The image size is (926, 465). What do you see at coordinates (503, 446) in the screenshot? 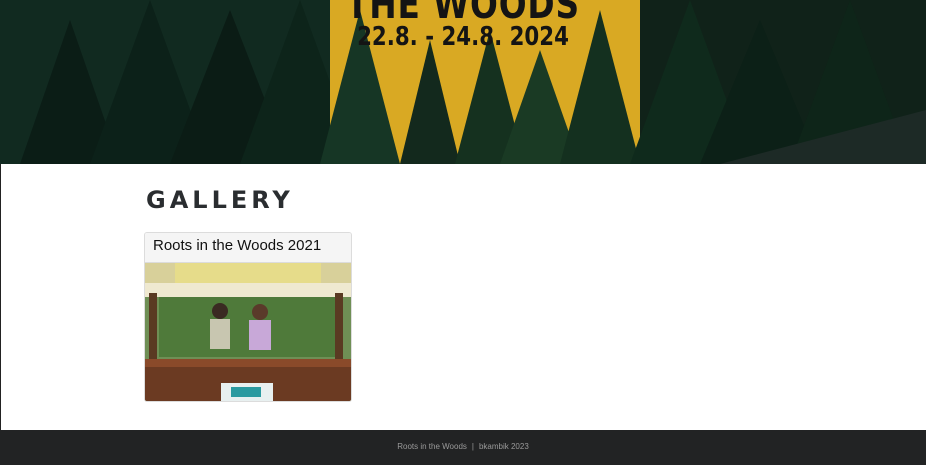
I see `footer-credit: bkambik 2023` at bounding box center [503, 446].